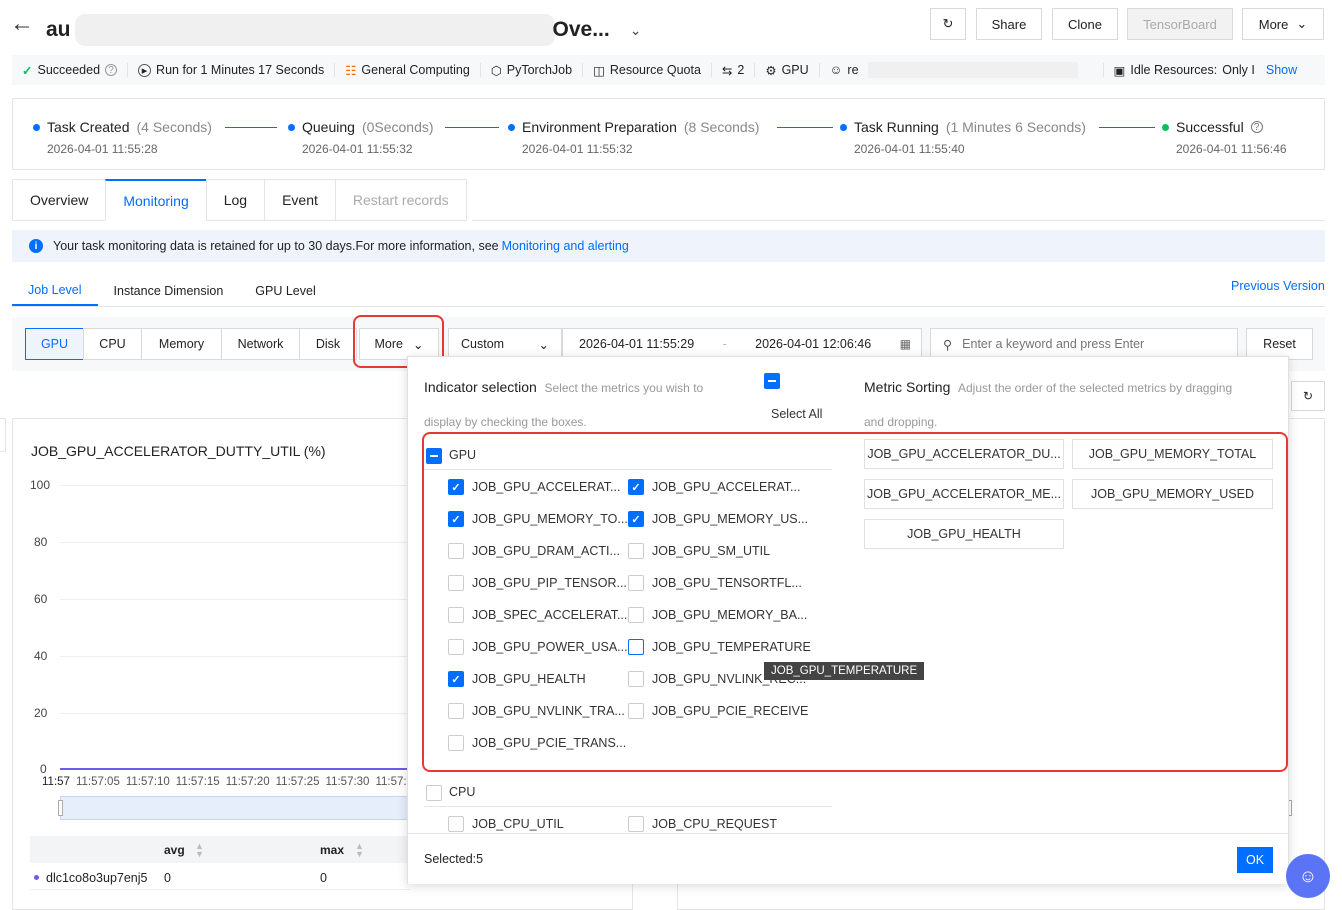 The image size is (1342, 910). What do you see at coordinates (285, 290) in the screenshot?
I see `tab-gpu-level: GPU Level` at bounding box center [285, 290].